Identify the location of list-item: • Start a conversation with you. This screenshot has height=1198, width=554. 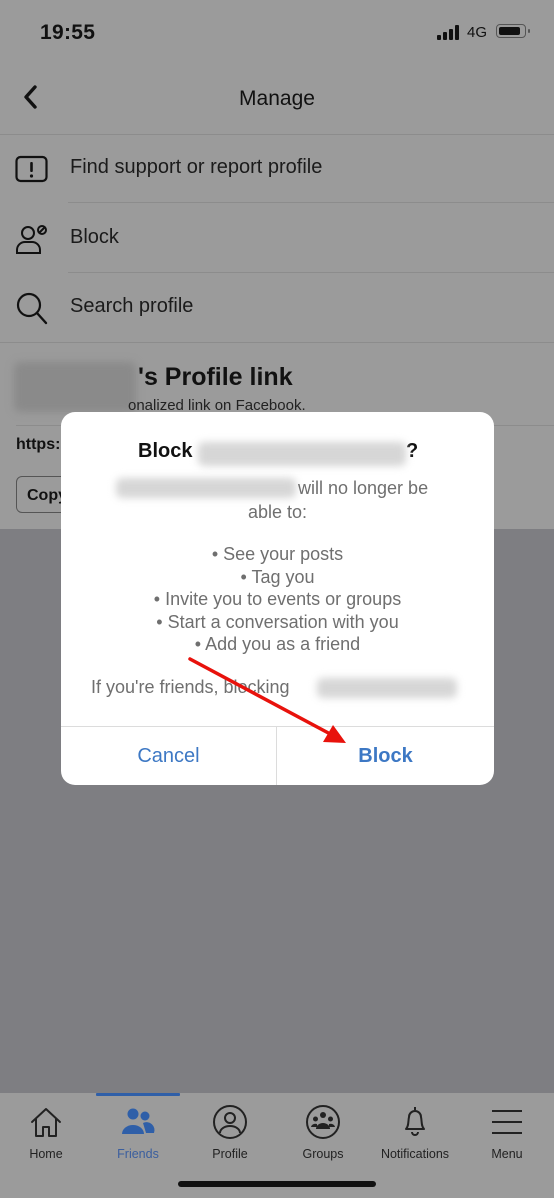
(277, 621).